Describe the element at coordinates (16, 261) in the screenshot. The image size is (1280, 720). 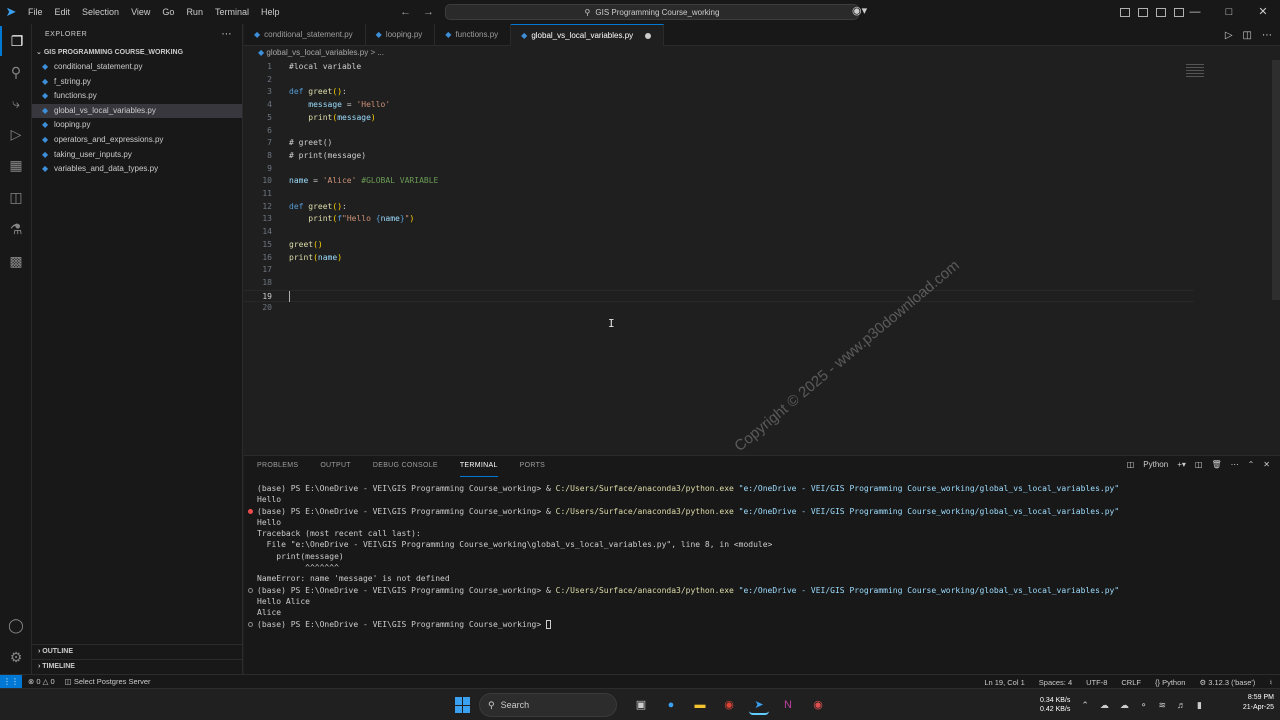
I see `python-env-icon: ▩` at that location.